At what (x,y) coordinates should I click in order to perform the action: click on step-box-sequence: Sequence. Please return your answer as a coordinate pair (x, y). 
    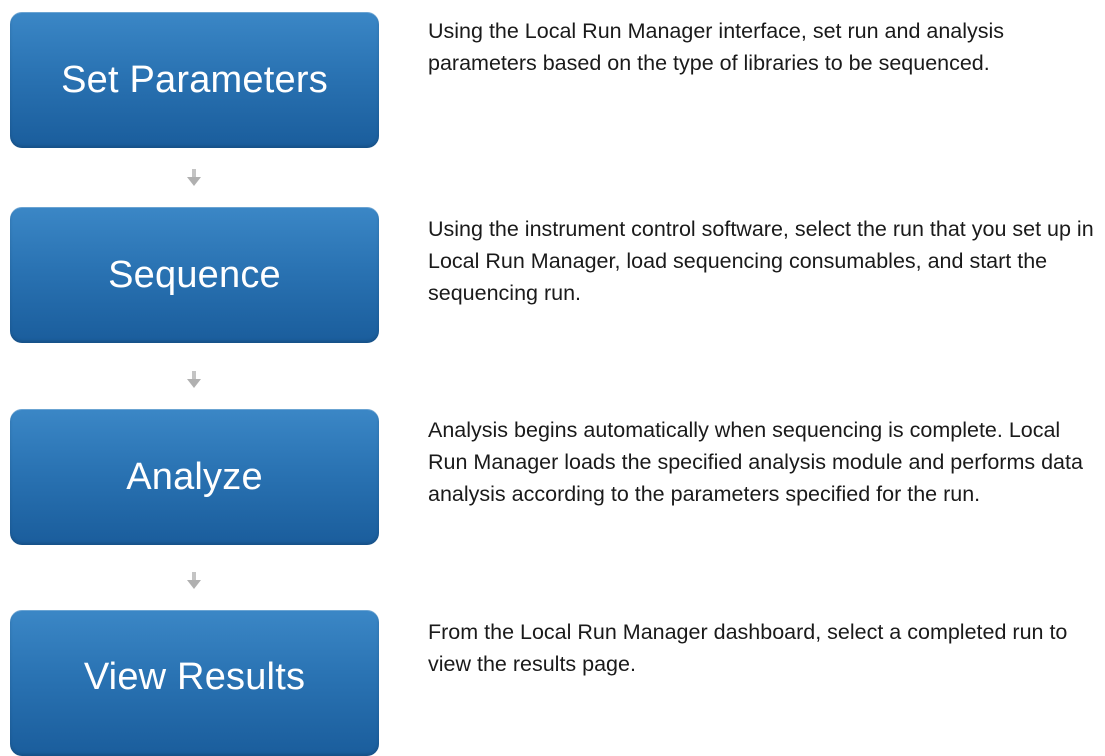
    Looking at the image, I should click on (194, 275).